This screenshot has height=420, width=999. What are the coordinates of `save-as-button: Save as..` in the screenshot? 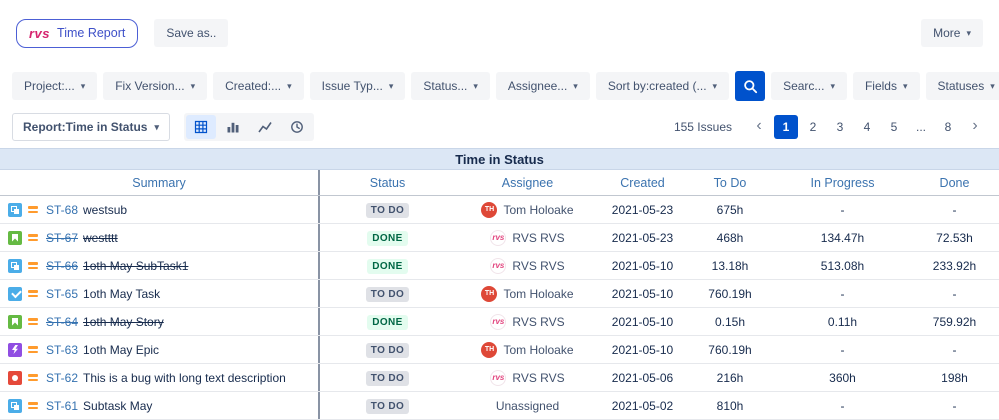 It's located at (191, 33).